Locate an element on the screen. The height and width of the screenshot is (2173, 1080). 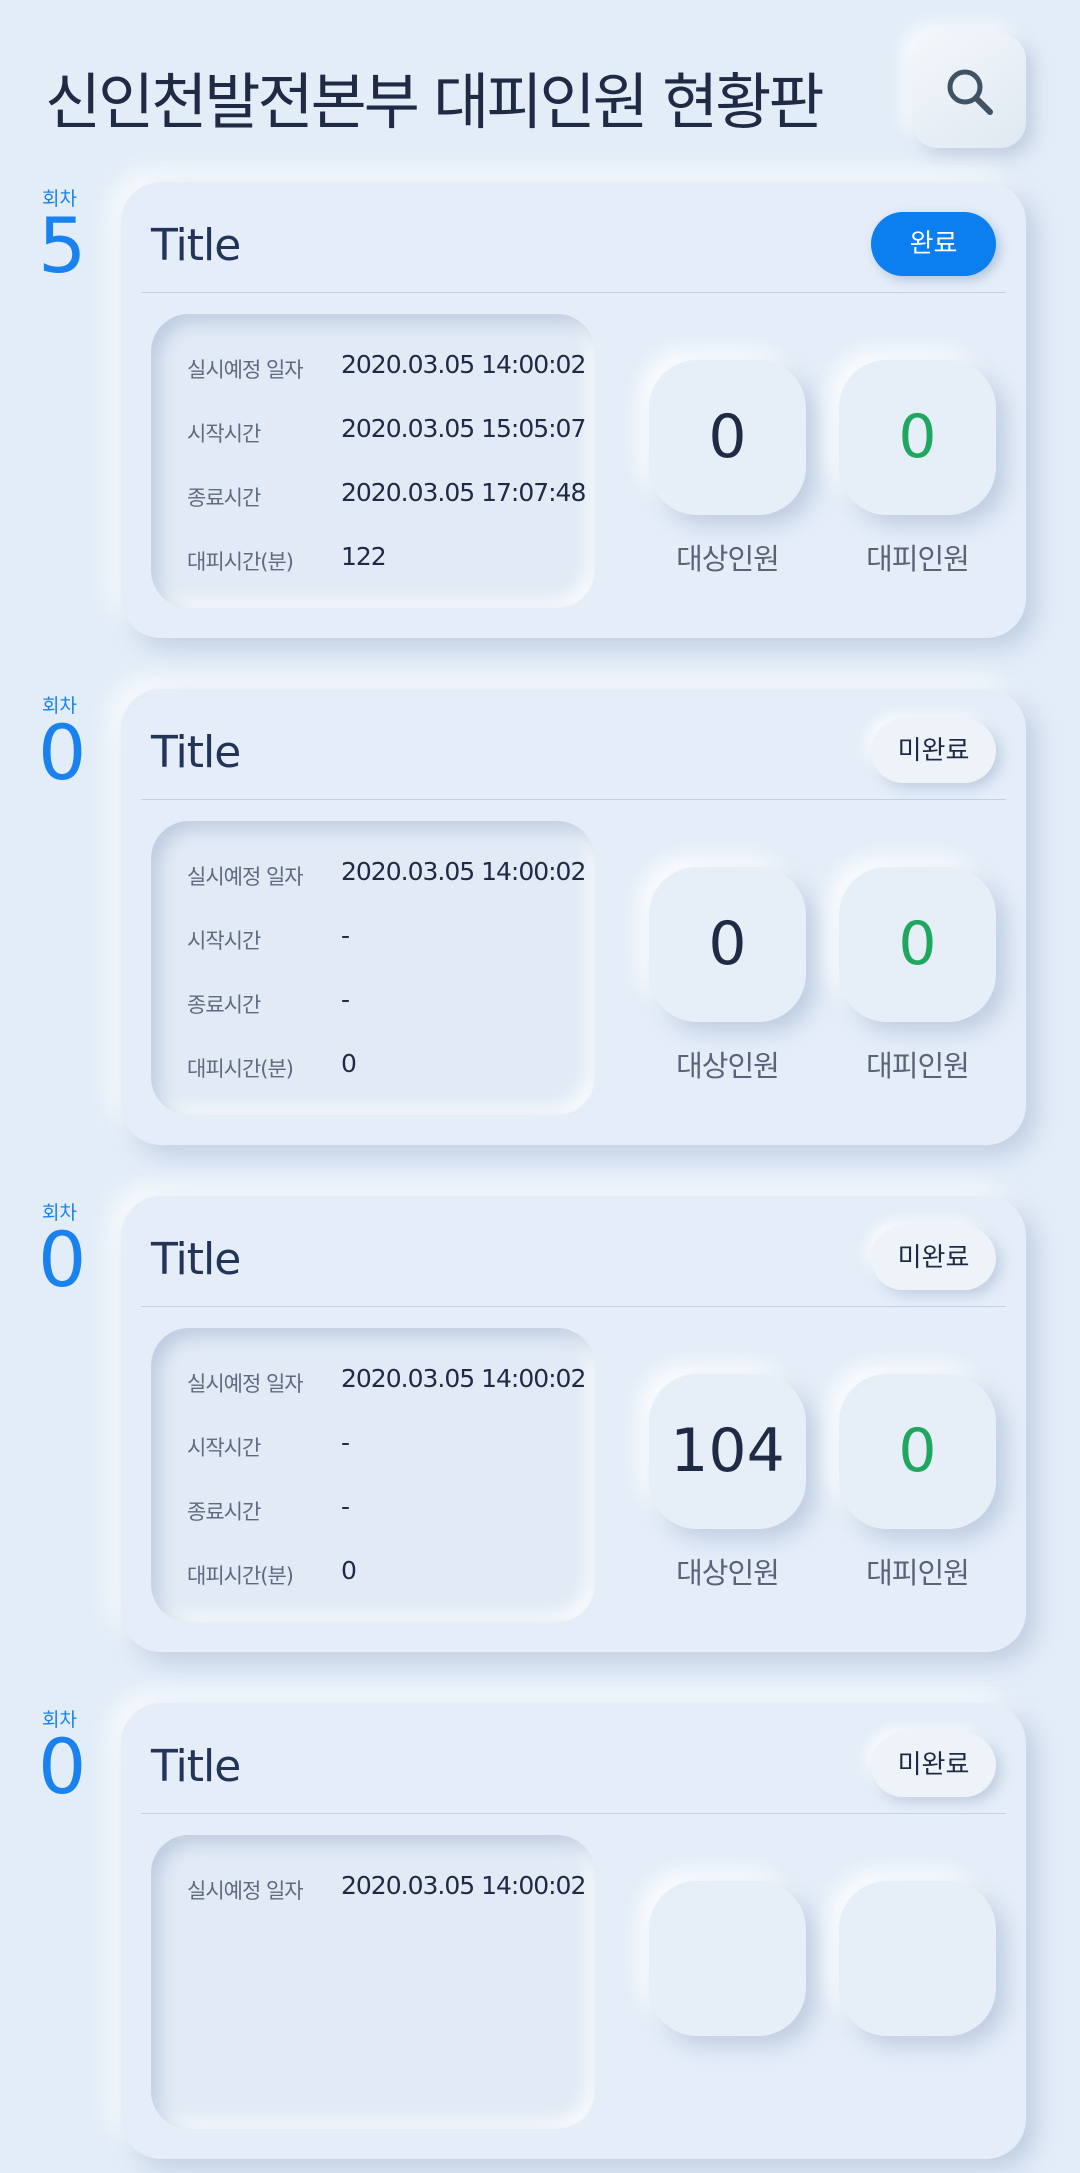
search-icon is located at coordinates (970, 92).